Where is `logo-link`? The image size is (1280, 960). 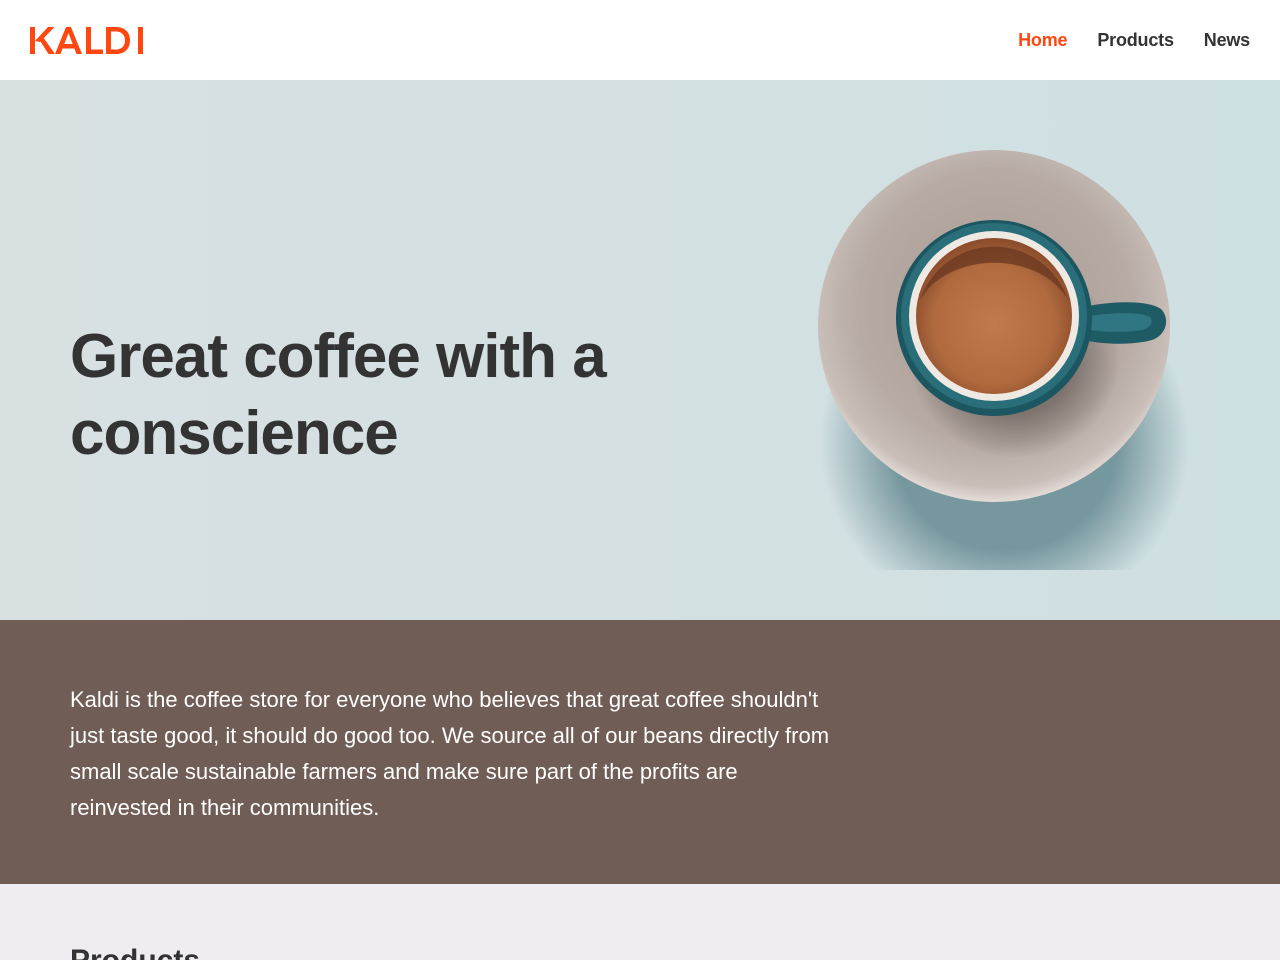 logo-link is located at coordinates (87, 40).